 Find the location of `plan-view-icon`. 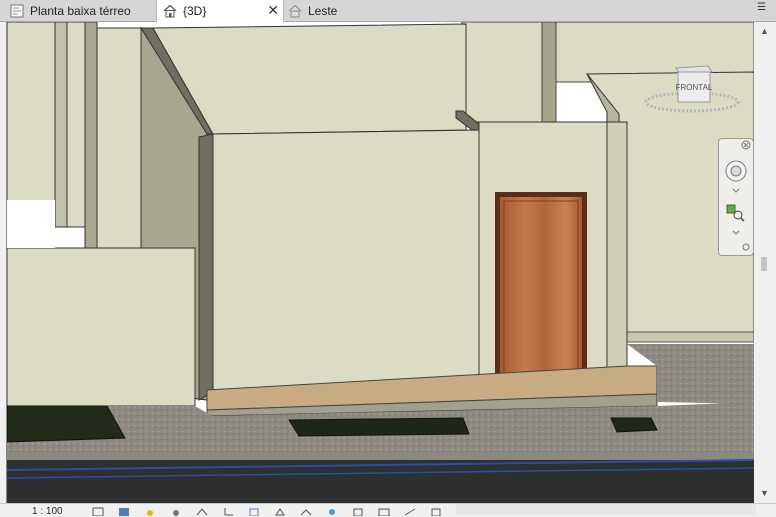

plan-view-icon is located at coordinates (17, 10).